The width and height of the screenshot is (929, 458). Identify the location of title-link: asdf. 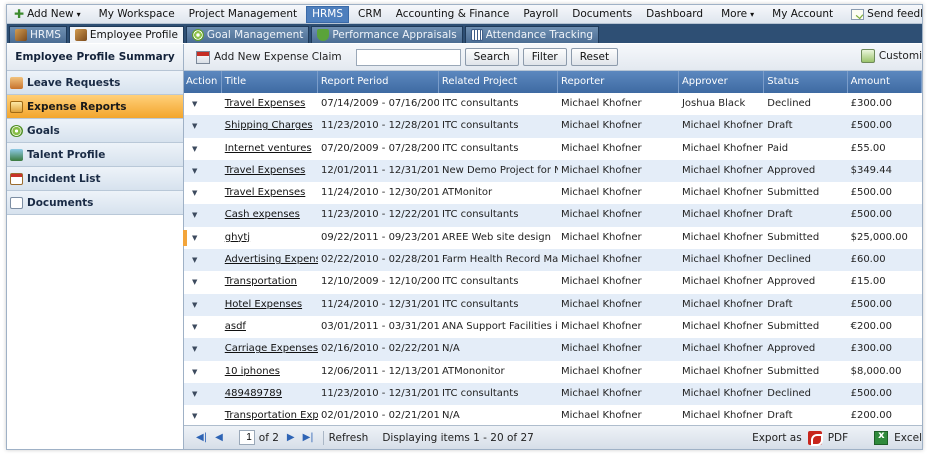
(235, 326).